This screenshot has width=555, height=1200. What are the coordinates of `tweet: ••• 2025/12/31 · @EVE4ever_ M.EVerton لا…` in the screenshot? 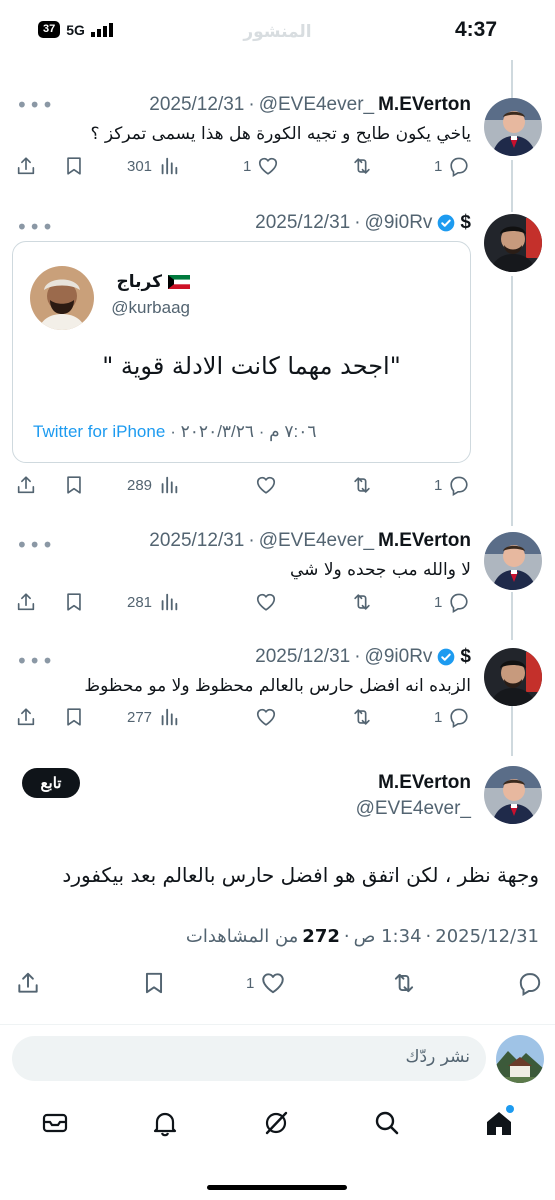 It's located at (277, 578).